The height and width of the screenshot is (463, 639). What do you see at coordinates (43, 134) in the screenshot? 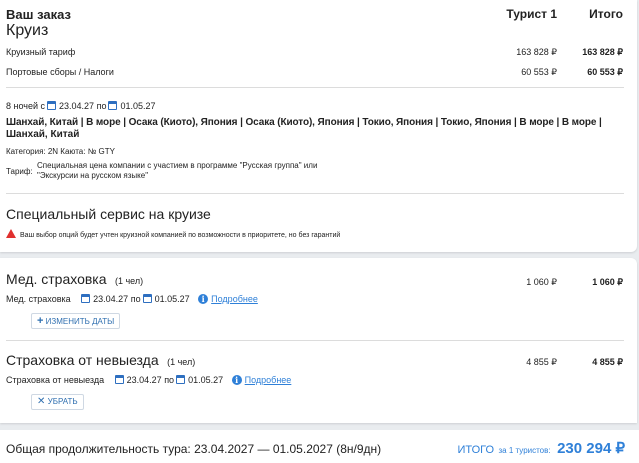
I see `route-line-2: Шанхай, Китай` at bounding box center [43, 134].